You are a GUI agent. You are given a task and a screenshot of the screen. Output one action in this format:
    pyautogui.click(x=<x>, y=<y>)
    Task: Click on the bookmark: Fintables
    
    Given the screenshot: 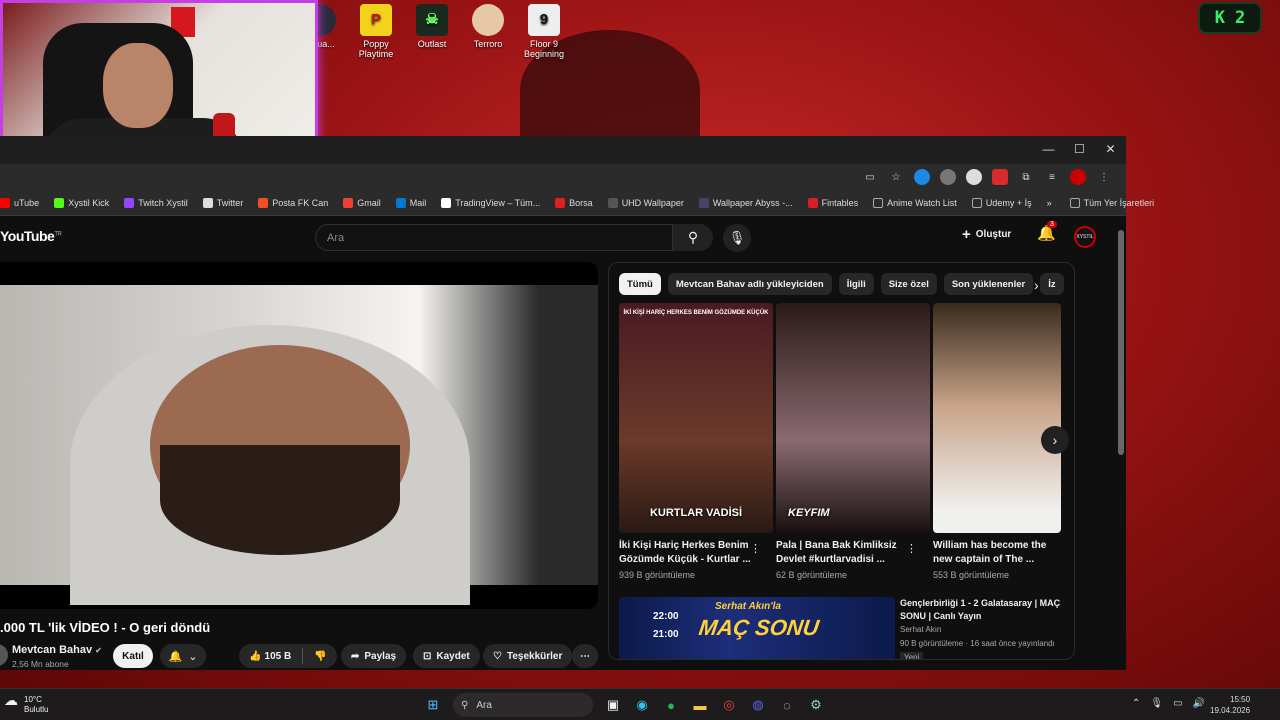 What is the action you would take?
    pyautogui.click(x=832, y=202)
    